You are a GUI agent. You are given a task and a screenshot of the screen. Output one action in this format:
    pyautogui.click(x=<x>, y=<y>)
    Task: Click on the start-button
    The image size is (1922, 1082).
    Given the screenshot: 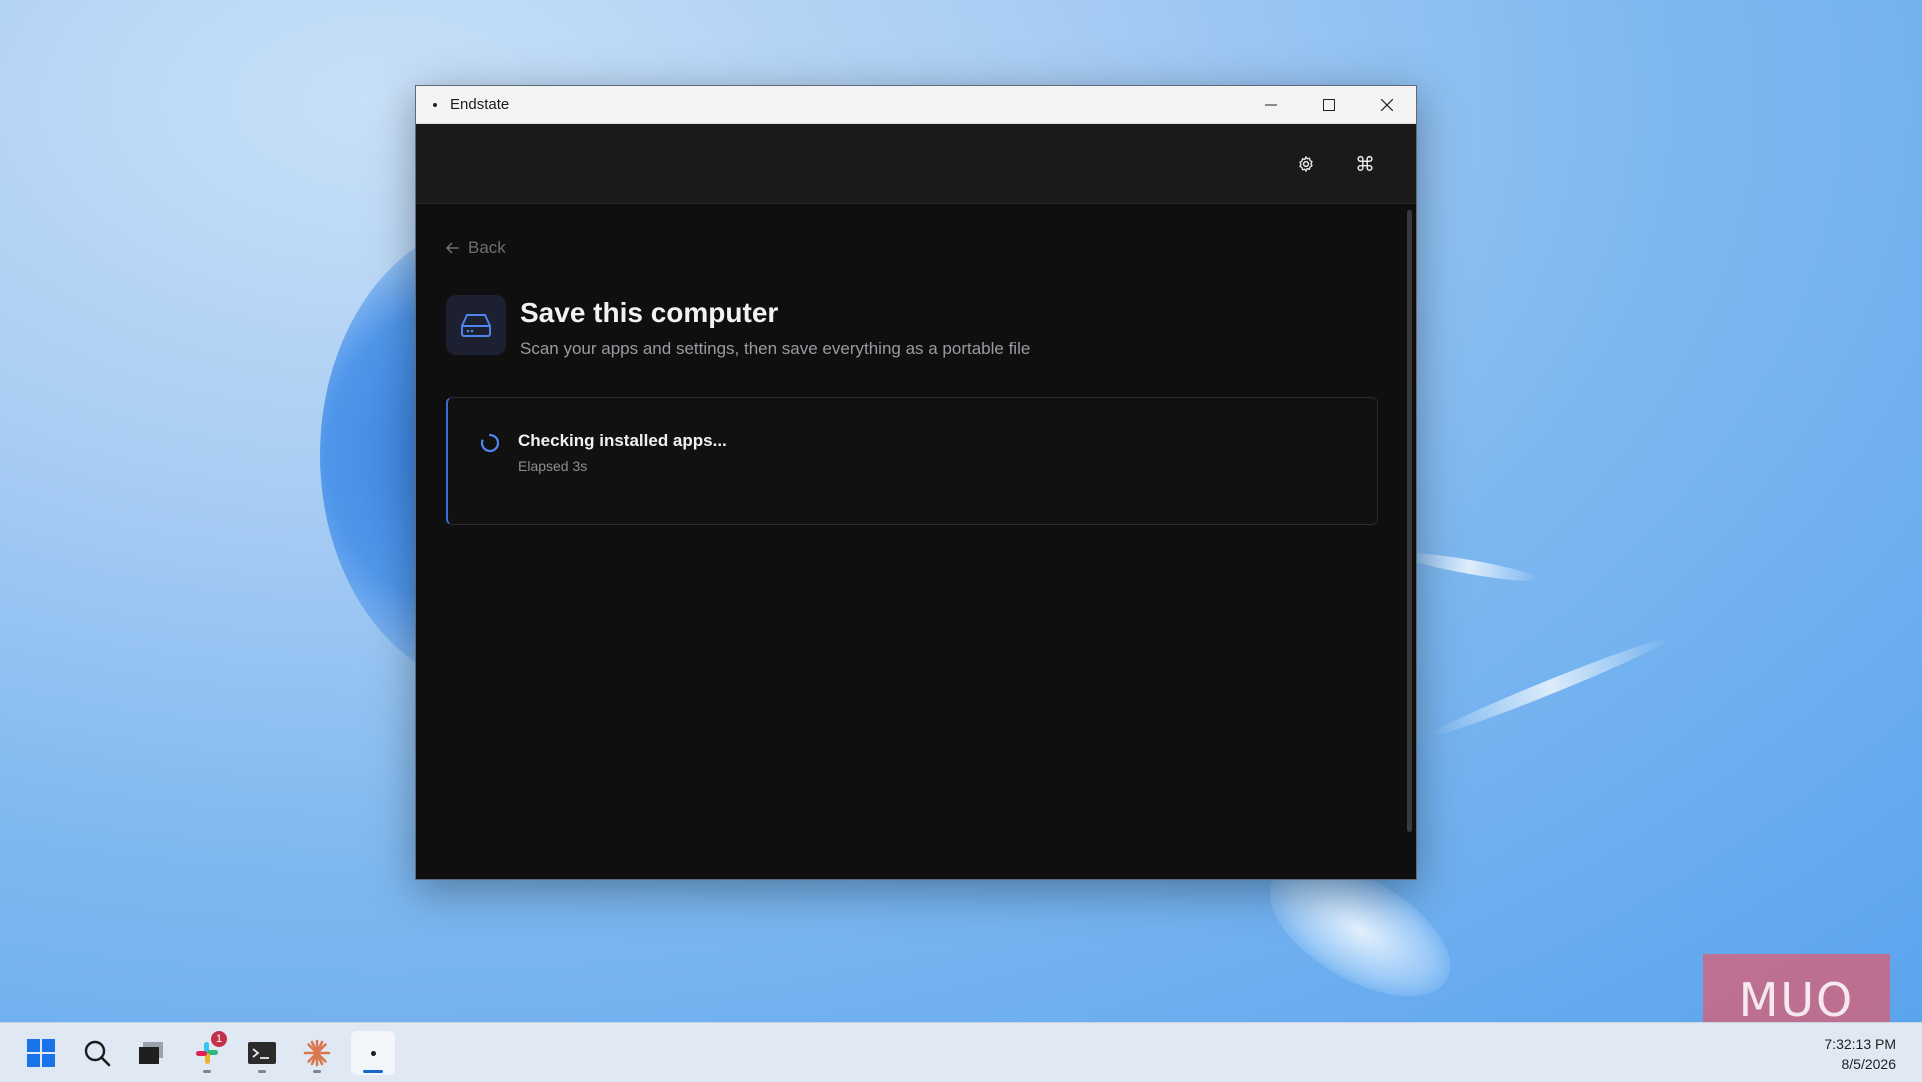 What is the action you would take?
    pyautogui.click(x=41, y=1053)
    